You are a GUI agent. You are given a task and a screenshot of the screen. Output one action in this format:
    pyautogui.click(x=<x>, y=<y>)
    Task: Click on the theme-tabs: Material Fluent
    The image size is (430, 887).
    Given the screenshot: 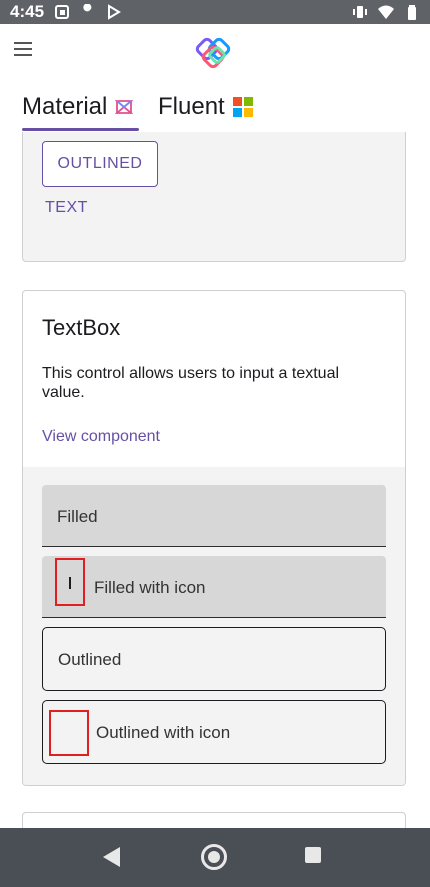 What is the action you would take?
    pyautogui.click(x=215, y=106)
    